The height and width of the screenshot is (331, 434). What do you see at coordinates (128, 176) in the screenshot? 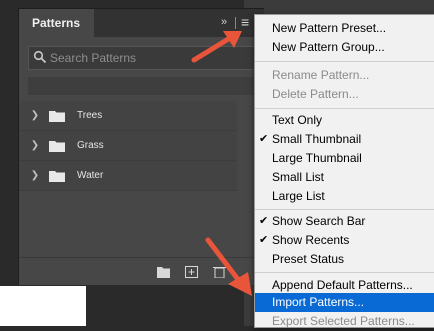
I see `group-row-water: ❯ Water` at bounding box center [128, 176].